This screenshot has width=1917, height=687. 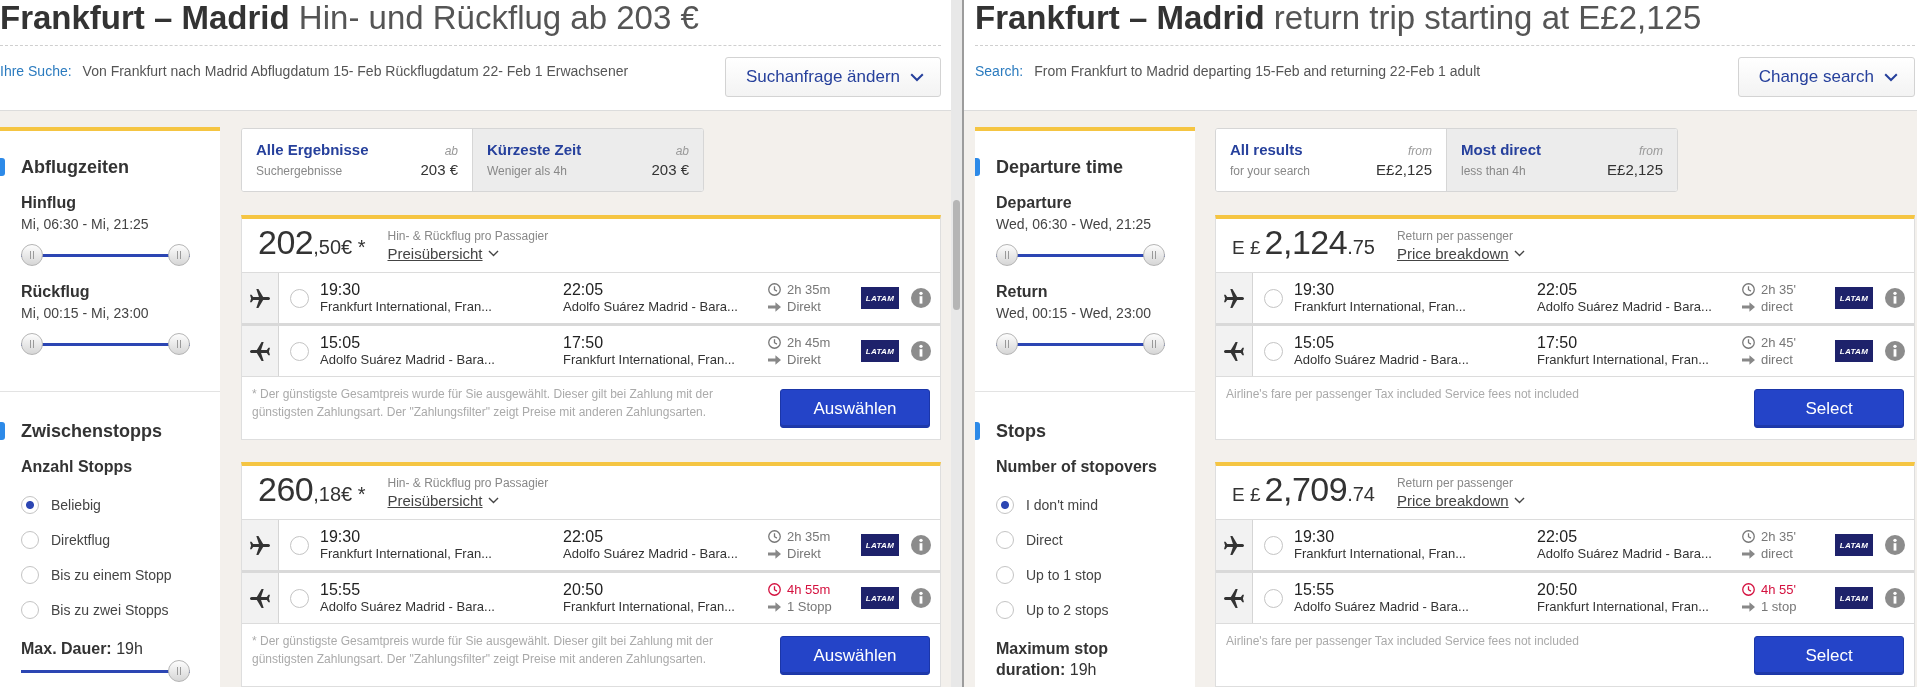 I want to click on duration-text: 4h 55', so click(x=1778, y=589).